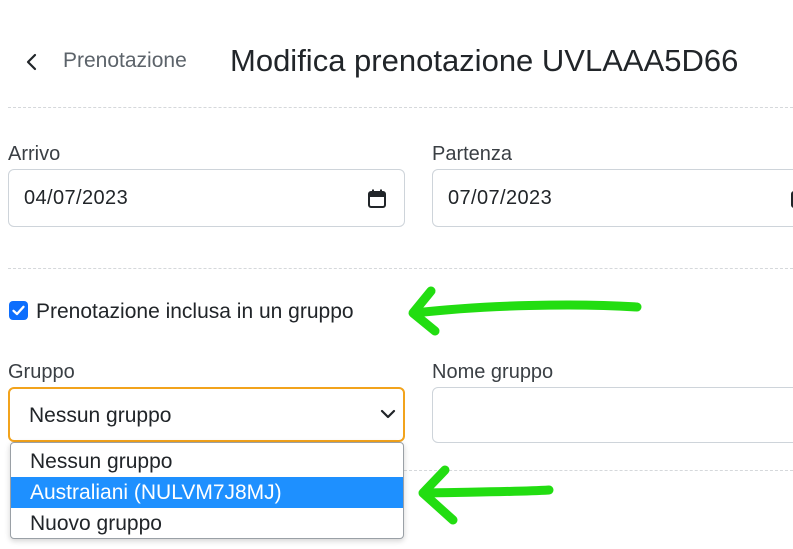 The image size is (793, 549). I want to click on group-select-label: Gruppo, so click(41, 372).